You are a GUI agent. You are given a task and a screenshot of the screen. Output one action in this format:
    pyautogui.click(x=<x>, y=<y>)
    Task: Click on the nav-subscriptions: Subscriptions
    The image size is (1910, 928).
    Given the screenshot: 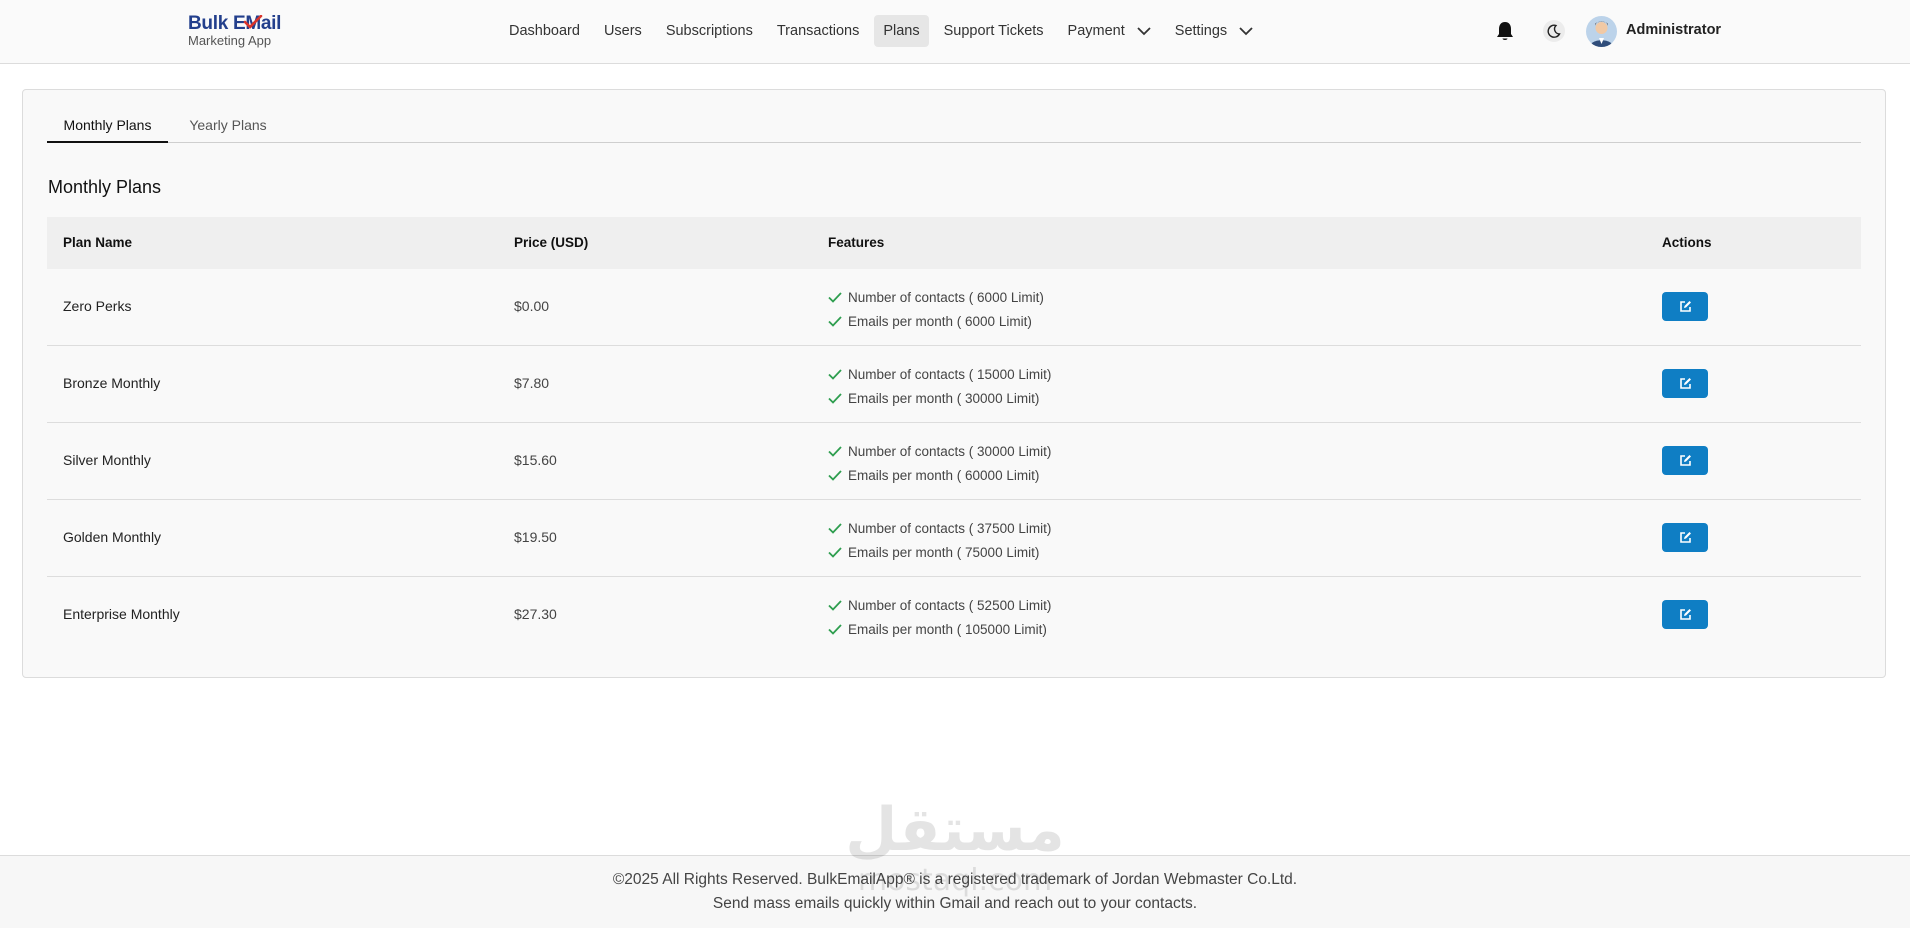 What is the action you would take?
    pyautogui.click(x=709, y=31)
    